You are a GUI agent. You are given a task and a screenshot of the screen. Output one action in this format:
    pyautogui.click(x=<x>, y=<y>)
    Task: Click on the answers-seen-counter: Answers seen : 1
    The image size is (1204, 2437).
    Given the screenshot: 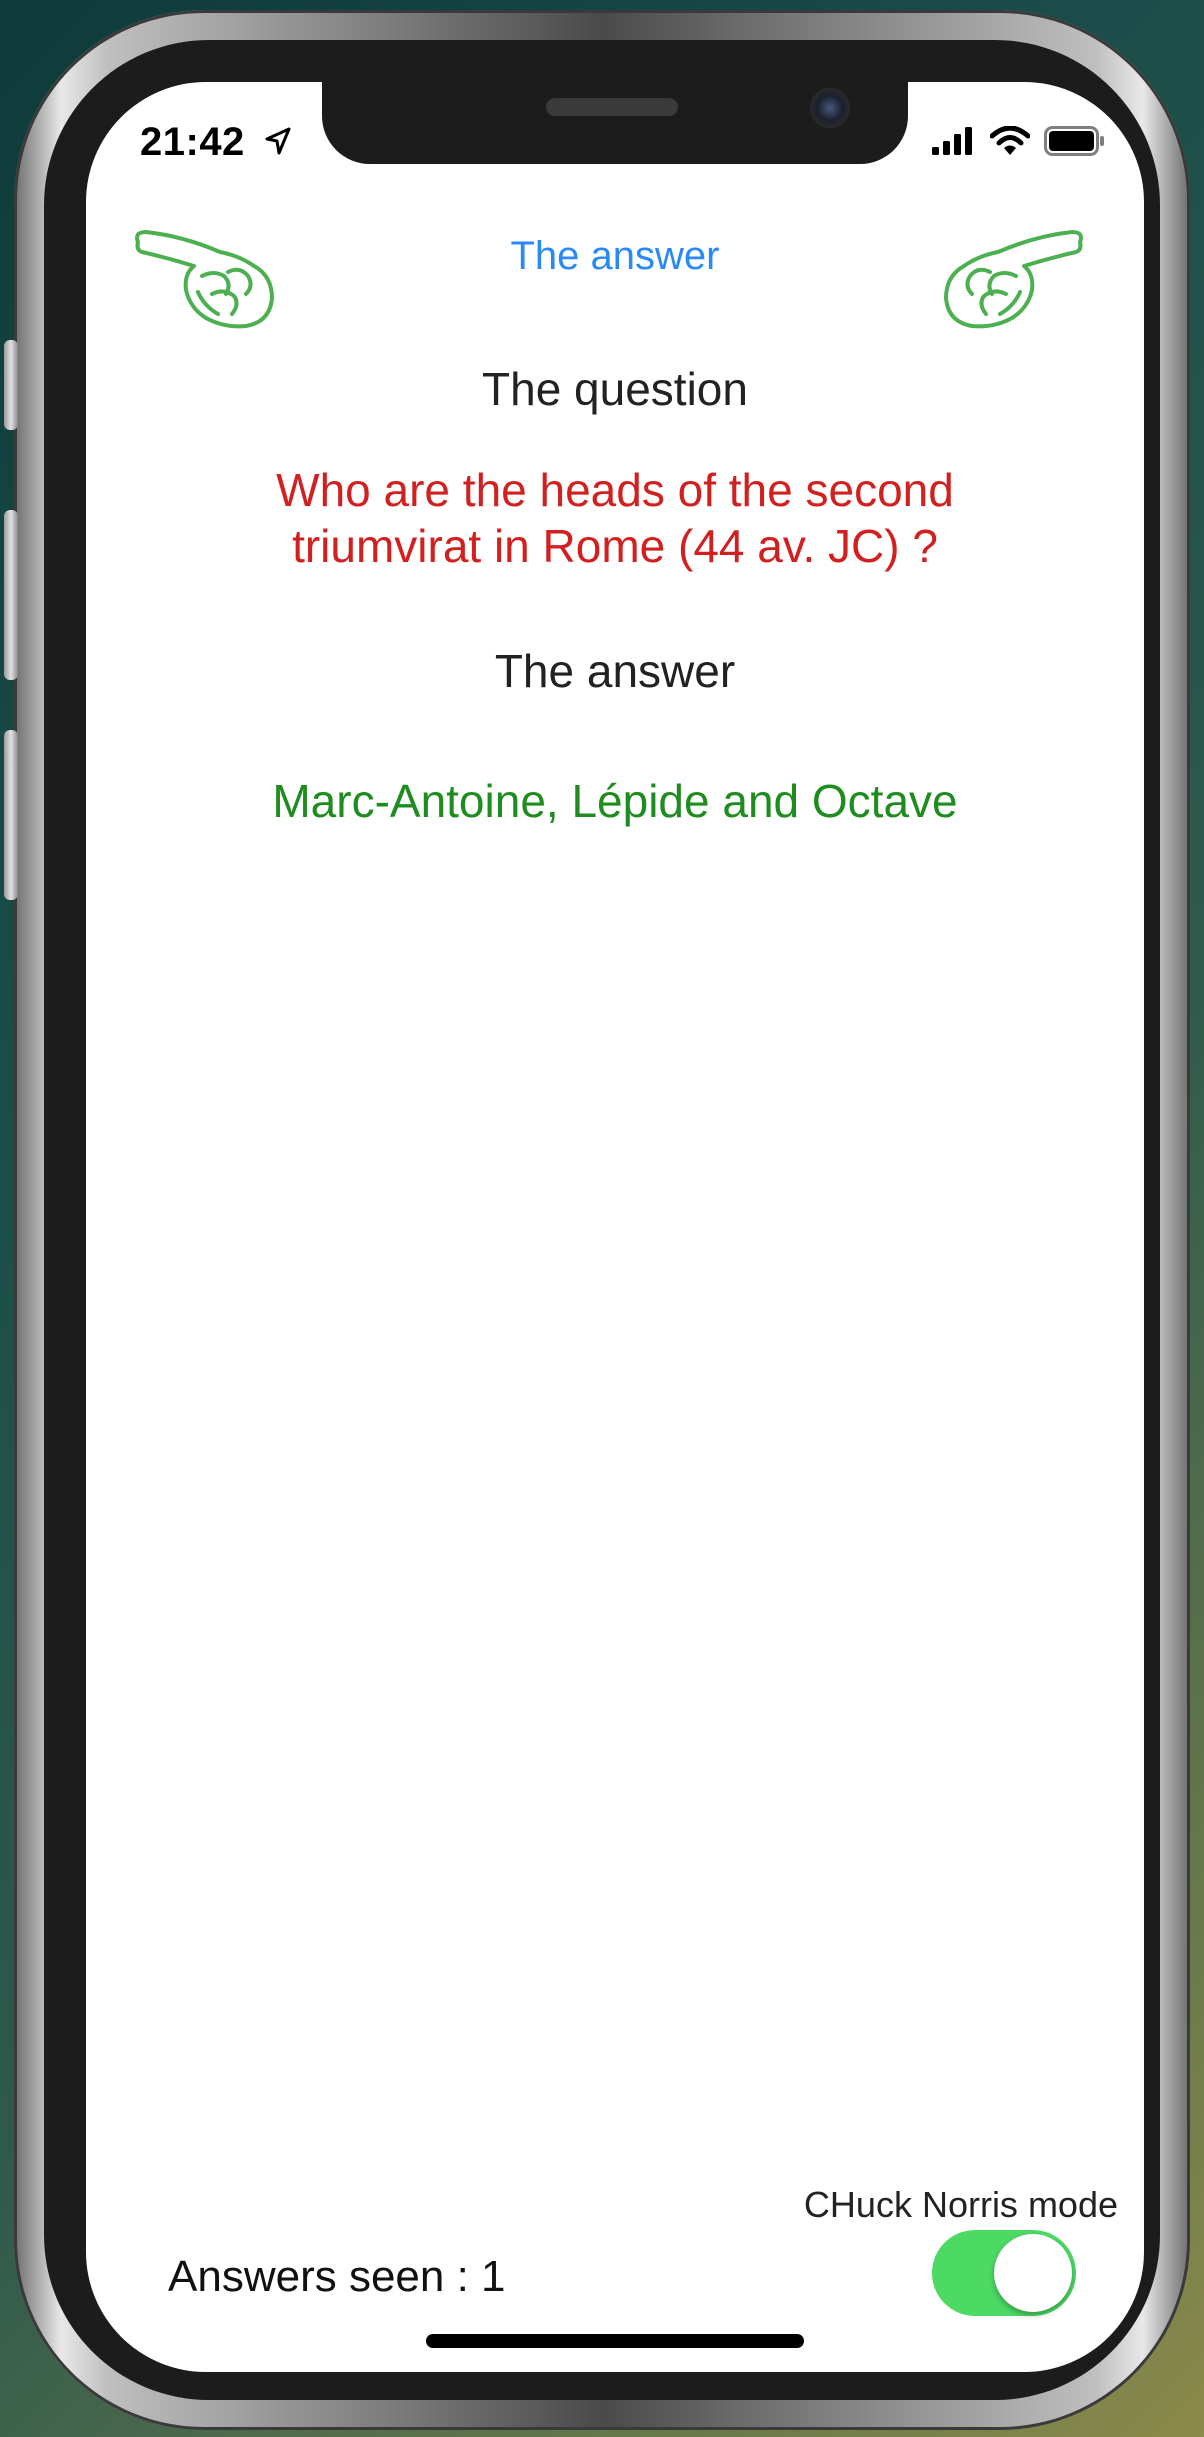 What is the action you would take?
    pyautogui.click(x=337, y=2276)
    